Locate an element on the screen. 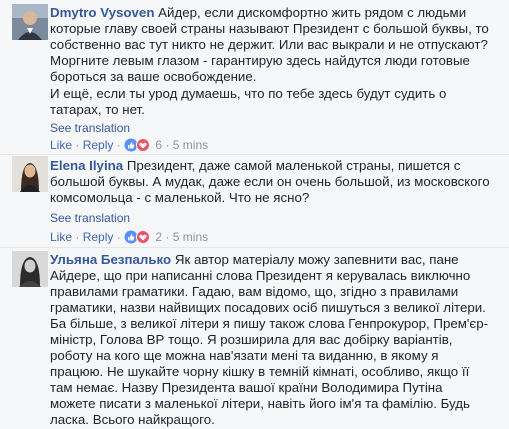 The image size is (509, 429). reaction-count: 6 is located at coordinates (158, 145).